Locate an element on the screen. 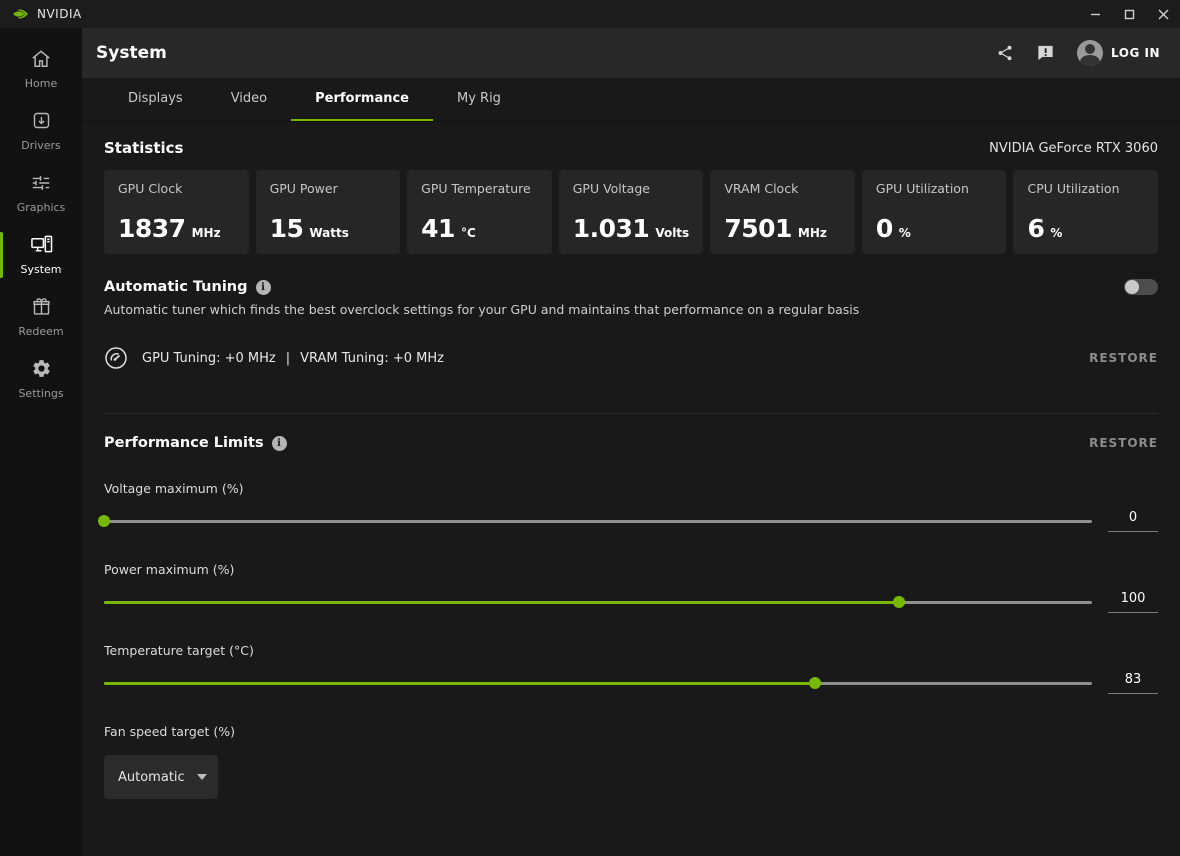 The image size is (1180, 856). sidebar-item-drivers: Drivers is located at coordinates (41, 131).